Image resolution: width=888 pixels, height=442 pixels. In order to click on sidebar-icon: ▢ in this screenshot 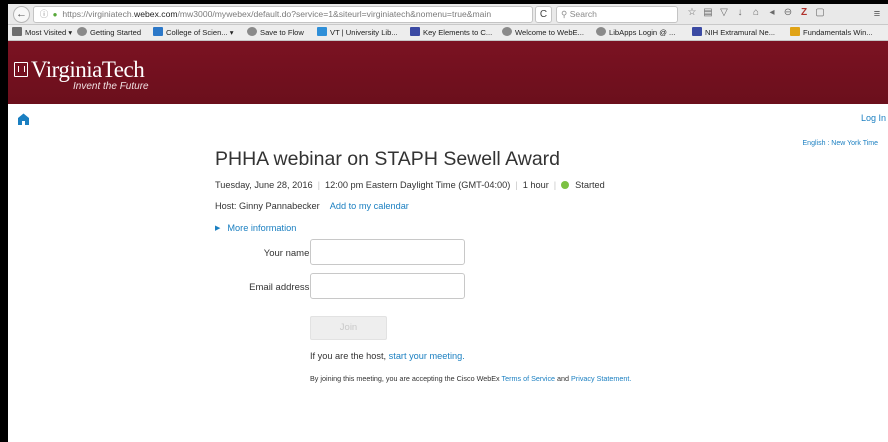, I will do `click(820, 12)`.